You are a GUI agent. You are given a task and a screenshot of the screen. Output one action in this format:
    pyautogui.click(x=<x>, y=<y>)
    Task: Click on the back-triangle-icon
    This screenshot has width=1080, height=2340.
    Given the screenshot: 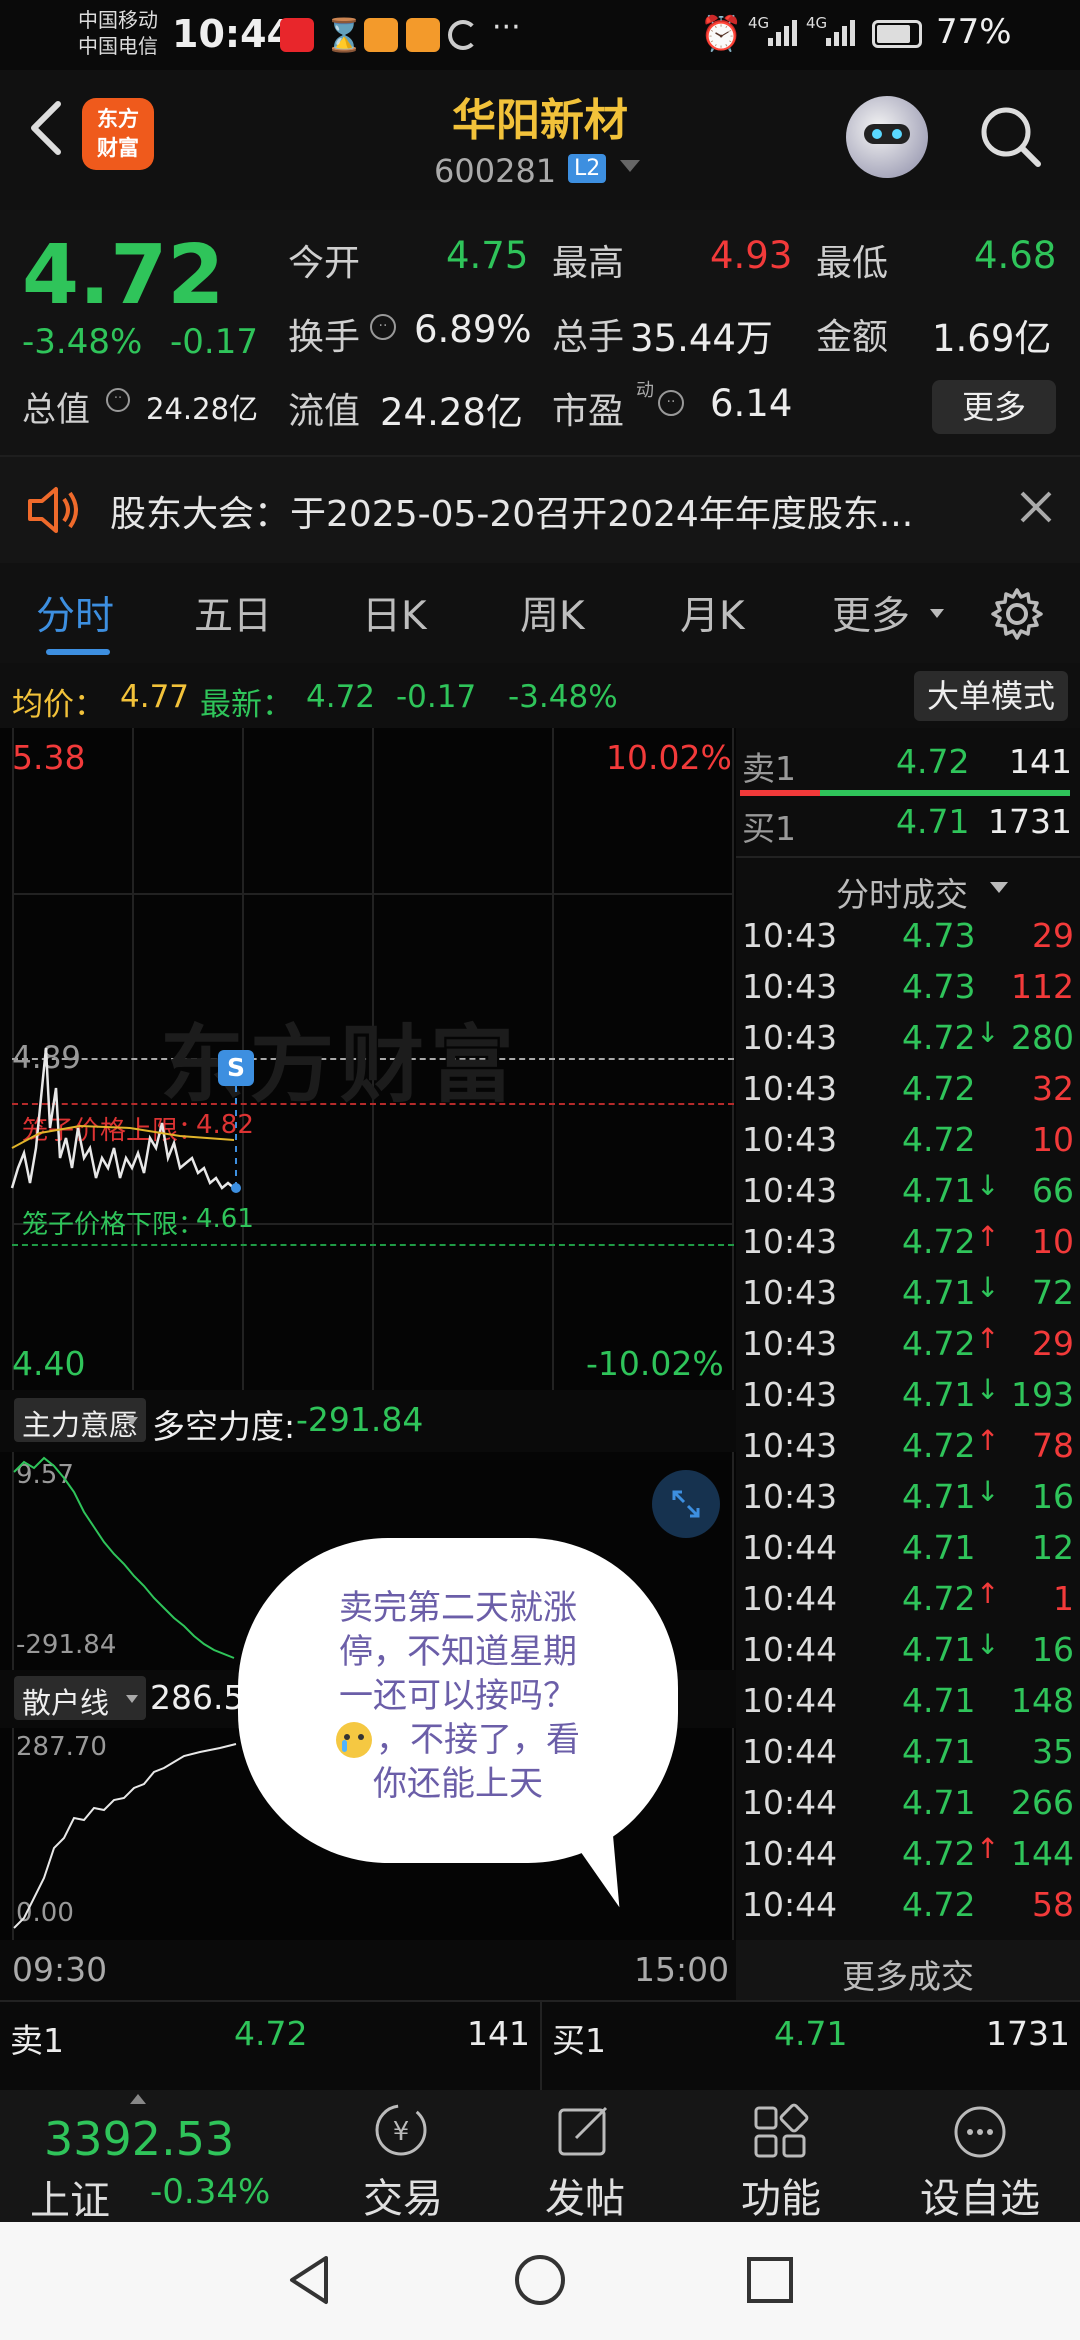 What is the action you would take?
    pyautogui.click(x=310, y=2280)
    